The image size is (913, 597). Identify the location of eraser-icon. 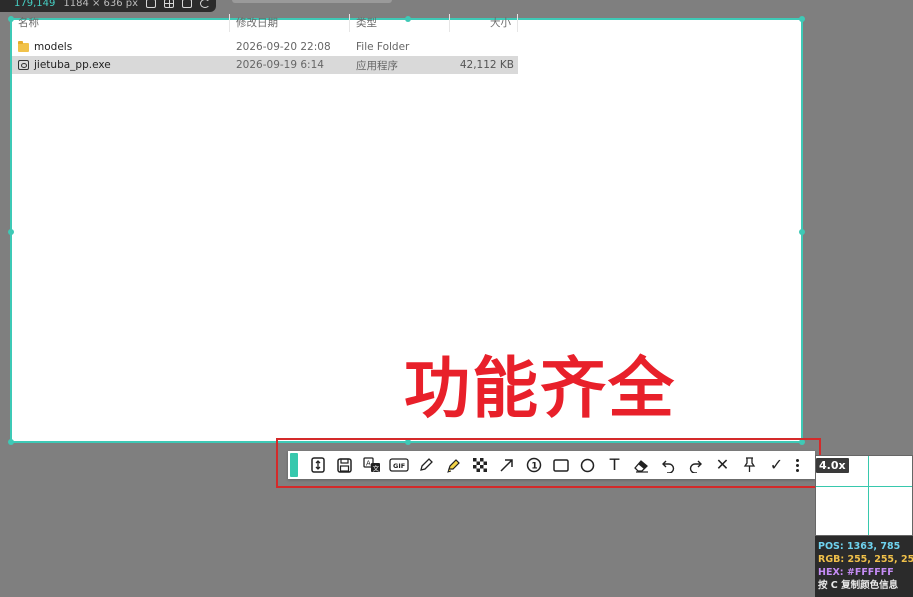
(642, 465).